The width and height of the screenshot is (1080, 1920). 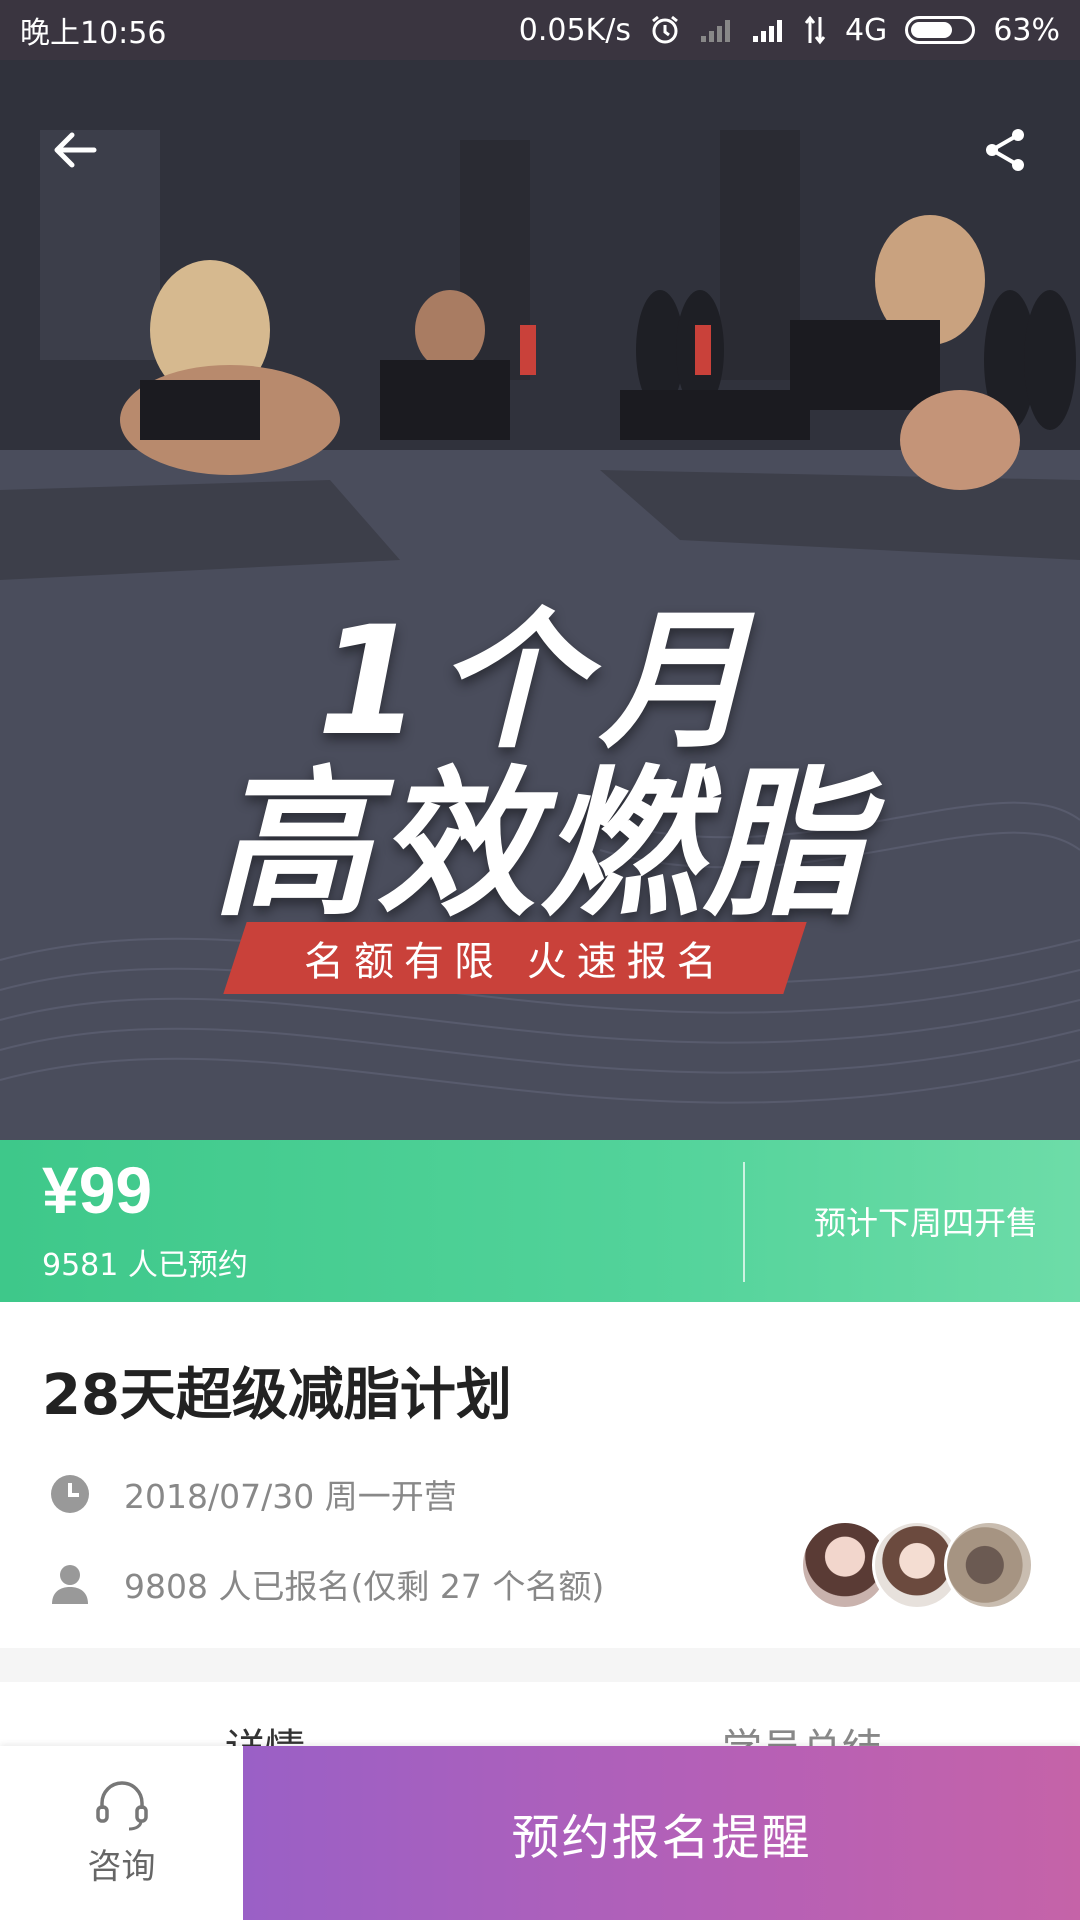 What do you see at coordinates (940, 30) in the screenshot?
I see `battery-icon` at bounding box center [940, 30].